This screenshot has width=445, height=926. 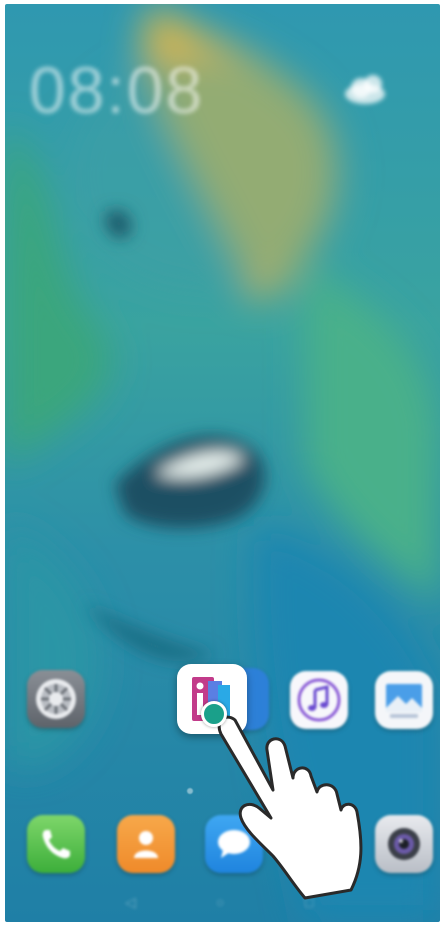 I want to click on contacts-icon, so click(x=146, y=844).